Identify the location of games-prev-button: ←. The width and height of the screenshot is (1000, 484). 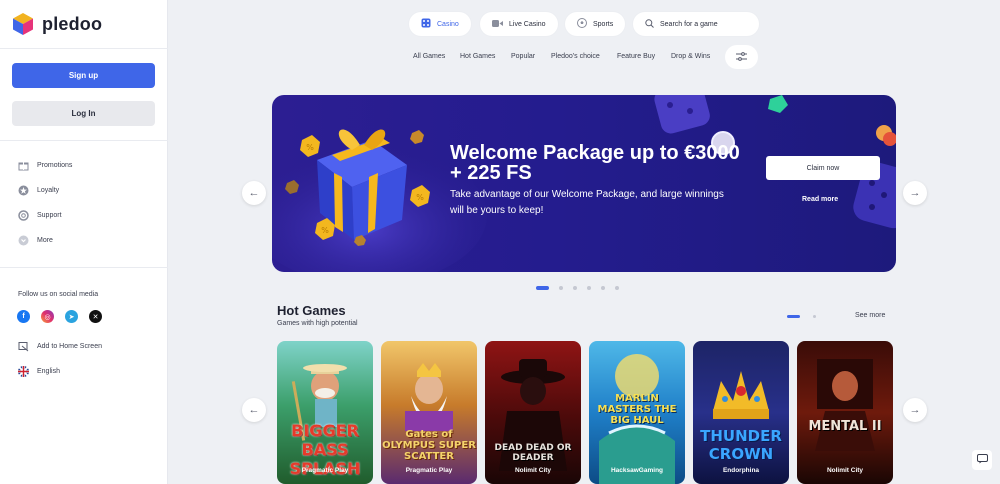
(254, 410).